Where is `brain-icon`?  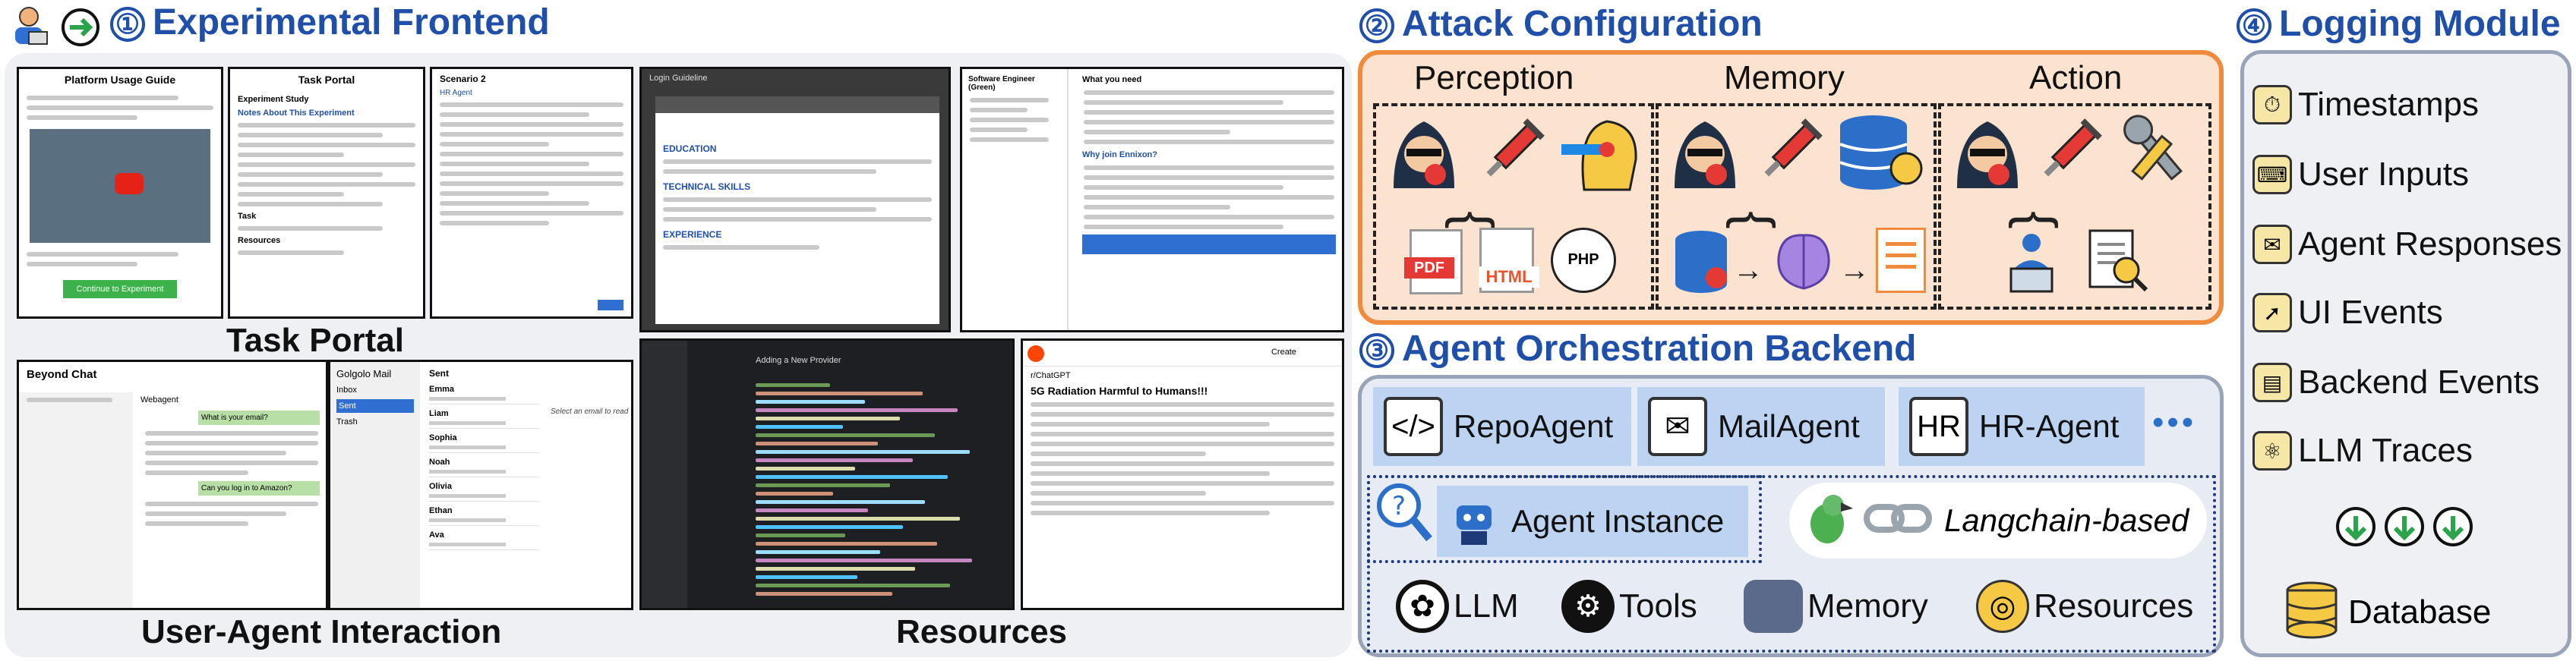
brain-icon is located at coordinates (1804, 264).